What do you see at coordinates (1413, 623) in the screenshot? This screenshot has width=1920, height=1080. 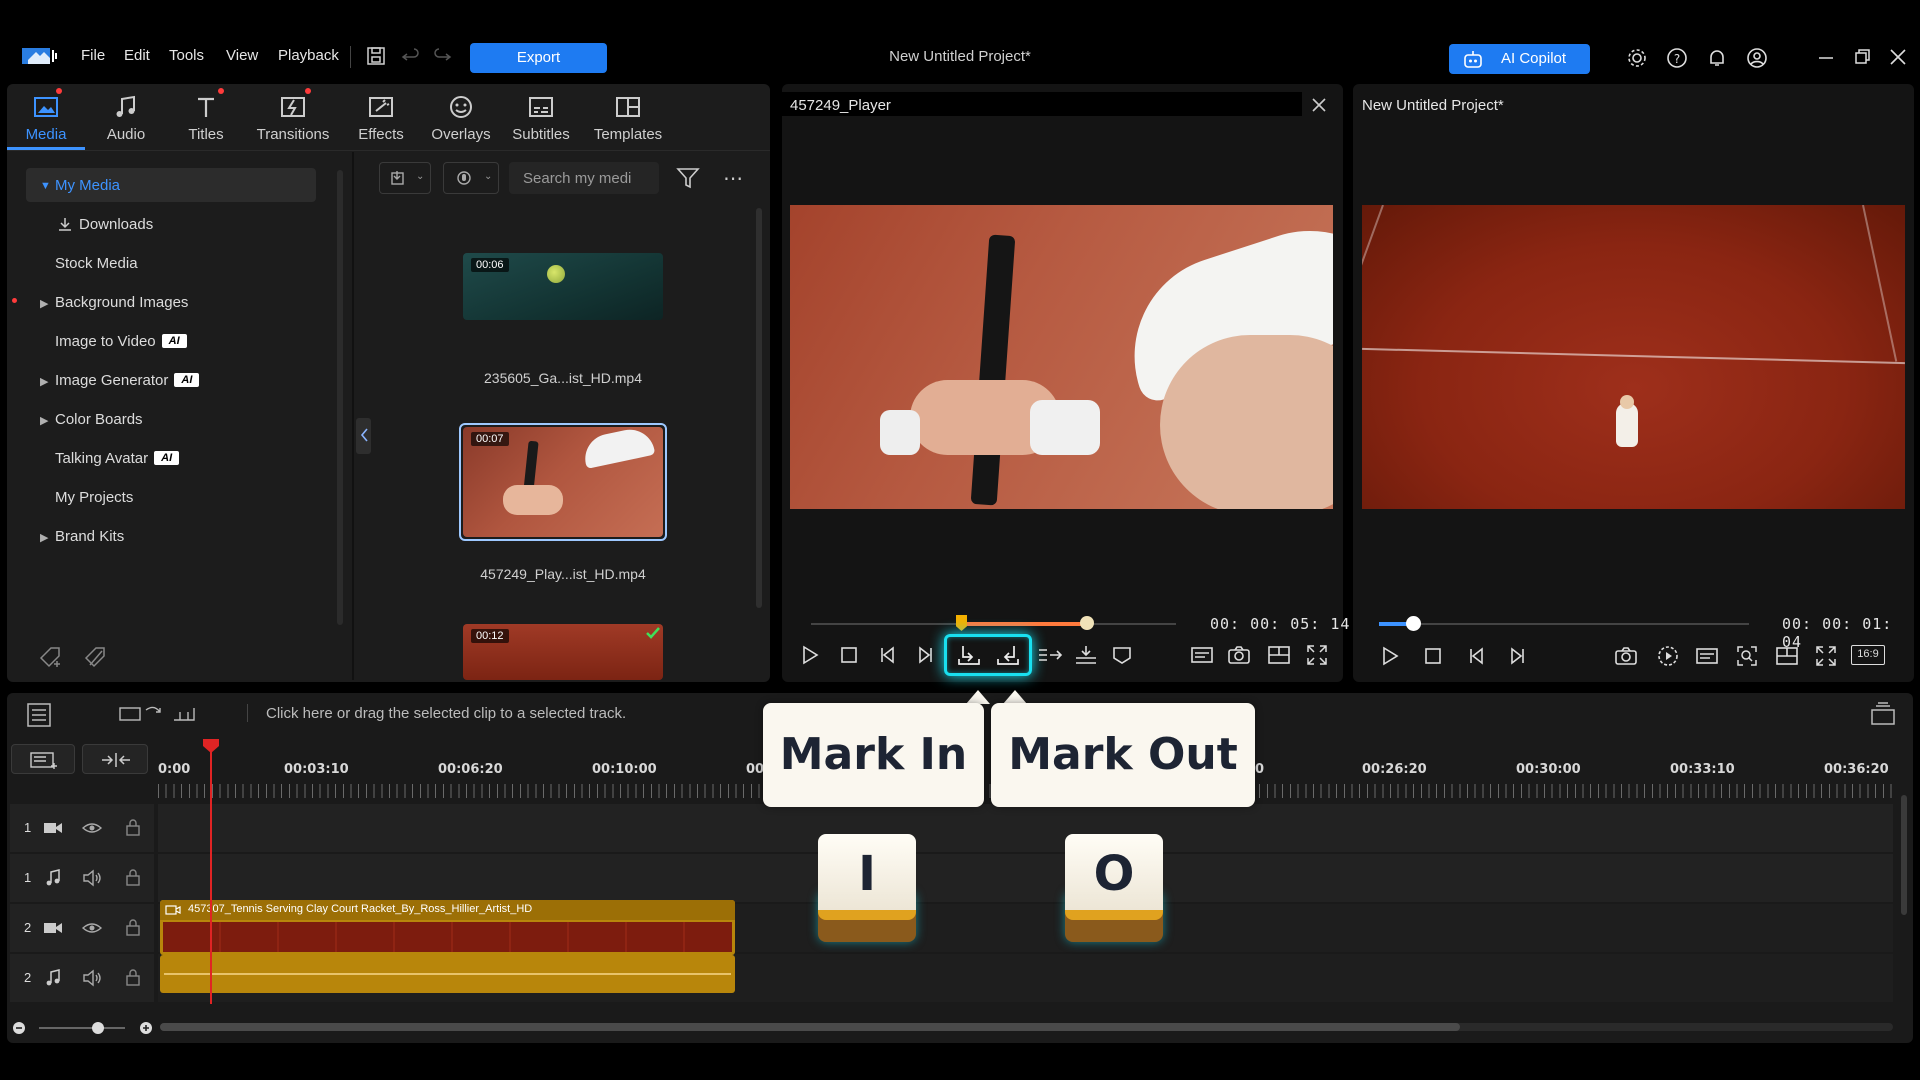 I see `preview-playhead-knob` at bounding box center [1413, 623].